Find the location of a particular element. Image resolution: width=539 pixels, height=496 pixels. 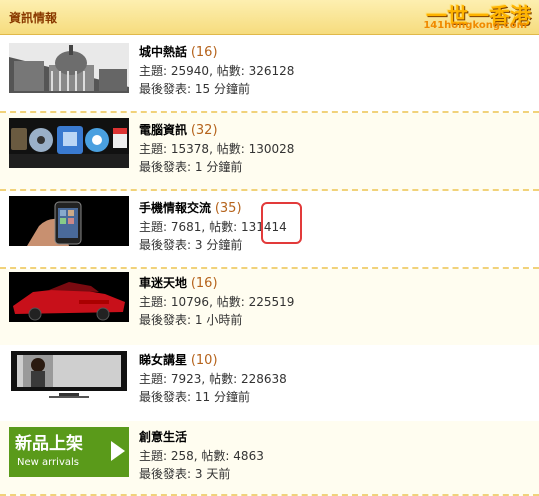

posts-value: 228638 is located at coordinates (263, 379).